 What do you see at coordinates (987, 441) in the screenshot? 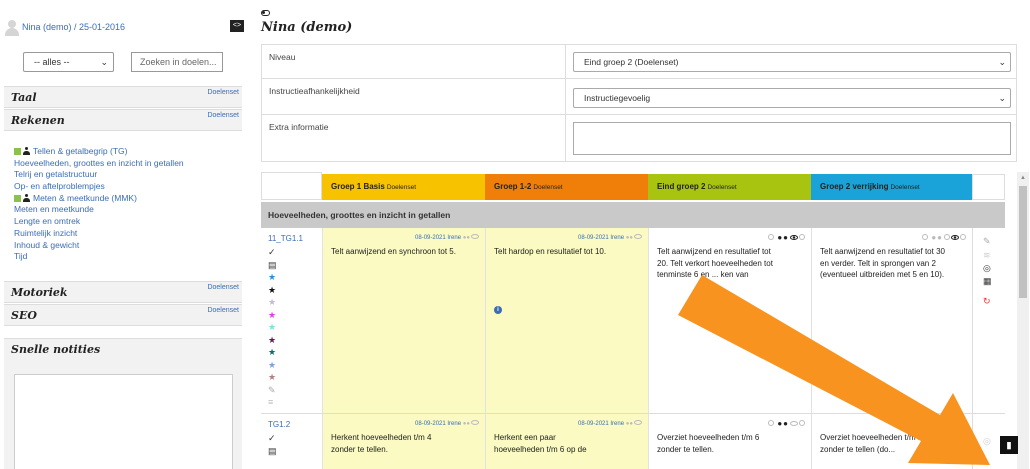
I see `circle-icon: ◎` at bounding box center [987, 441].